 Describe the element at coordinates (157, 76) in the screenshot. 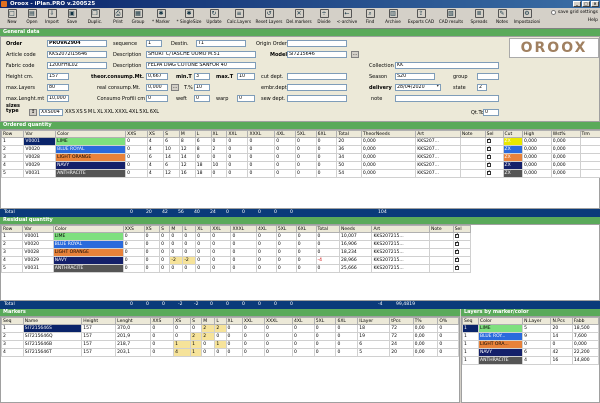

I see `theor-consump-field: 0,667` at that location.